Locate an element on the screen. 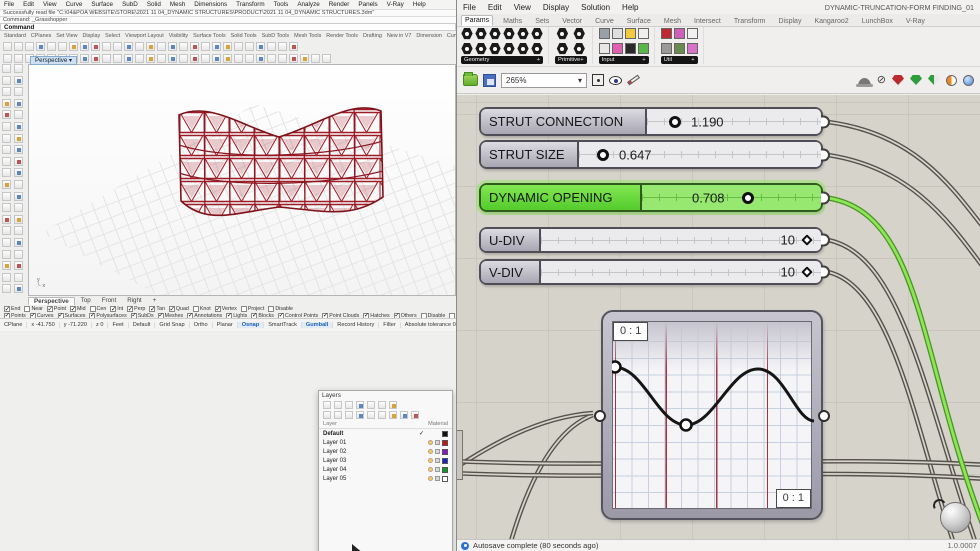  slider-track: 1.190 is located at coordinates (734, 121).